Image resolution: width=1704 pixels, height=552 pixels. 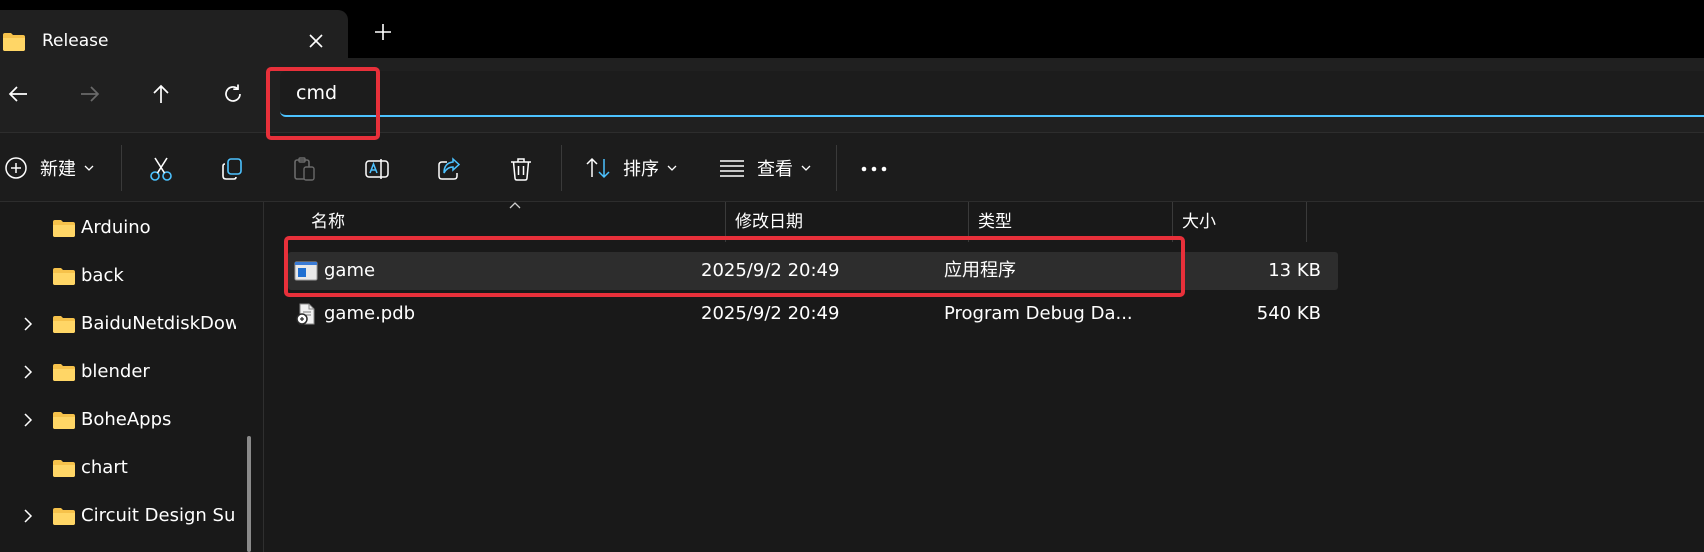 I want to click on sort-button: 排序, so click(x=631, y=168).